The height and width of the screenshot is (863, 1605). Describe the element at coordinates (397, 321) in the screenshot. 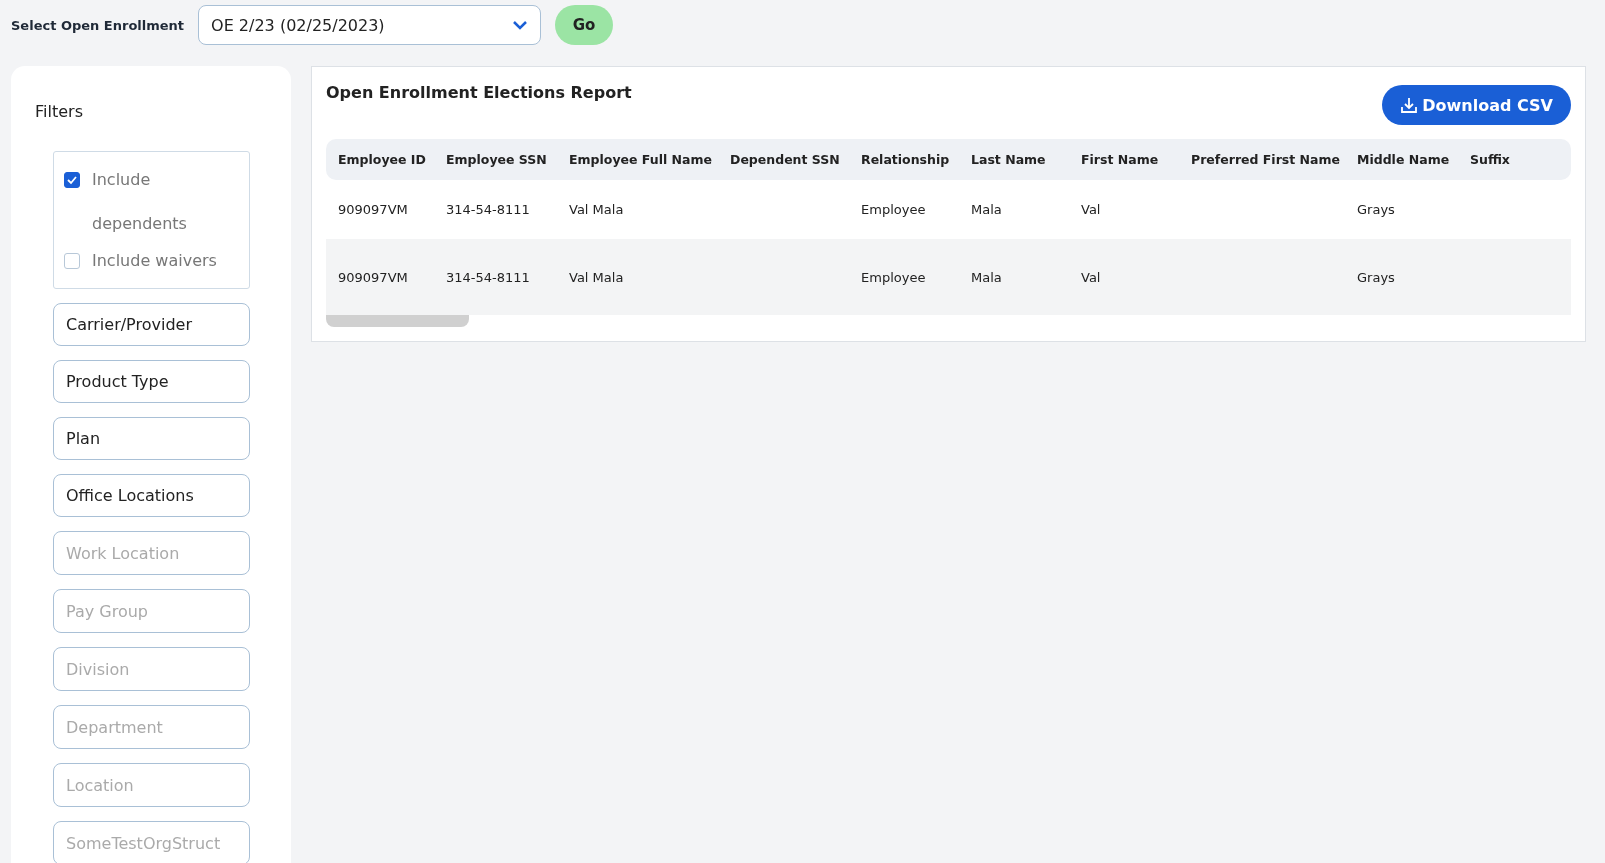

I see `scrollbar-thumb` at that location.